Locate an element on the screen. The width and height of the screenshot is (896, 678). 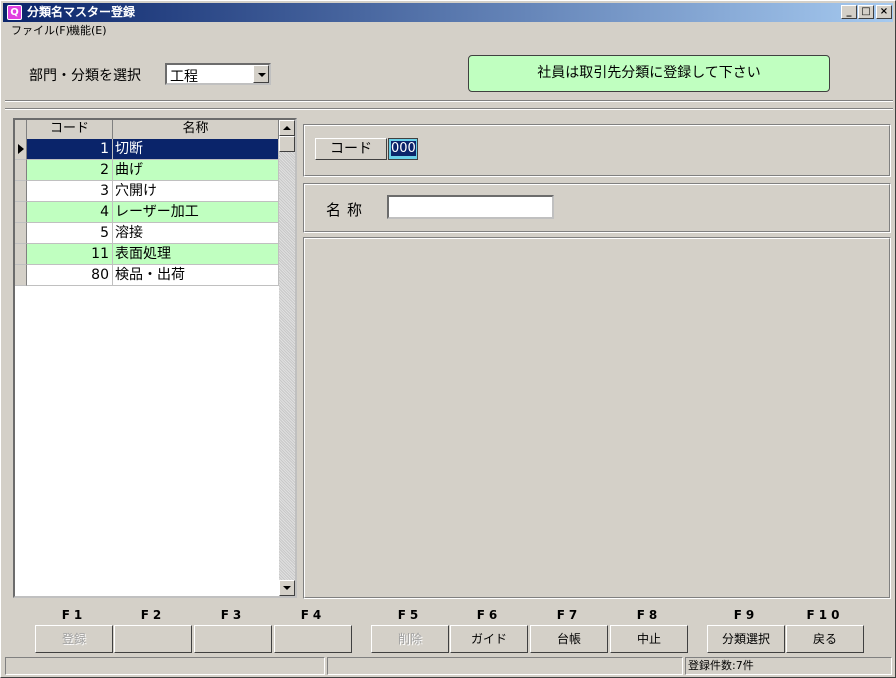
fkey-label-f2: F2 is located at coordinates (153, 615).